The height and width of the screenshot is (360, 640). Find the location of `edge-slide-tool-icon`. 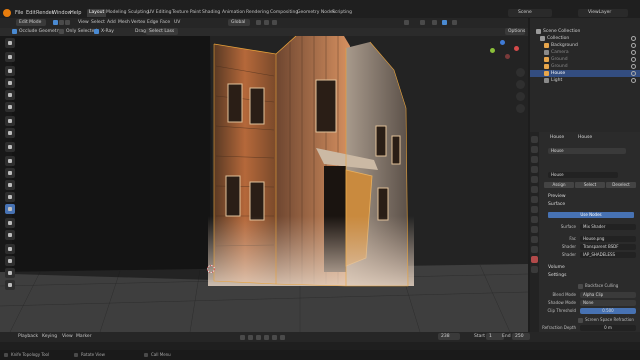

edge-slide-tool-icon is located at coordinates (10, 261).